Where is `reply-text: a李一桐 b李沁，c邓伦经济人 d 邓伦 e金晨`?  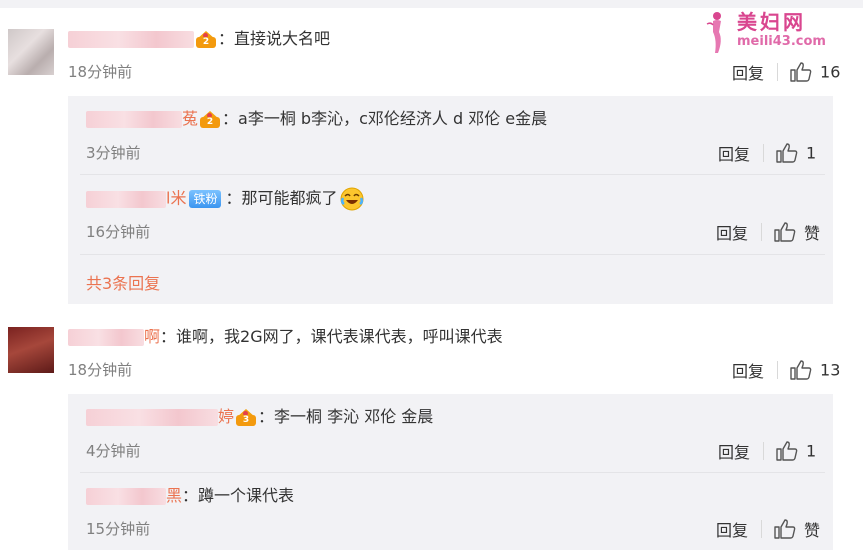 reply-text: a李一桐 b李沁，c邓伦经济人 d 邓伦 e金晨 is located at coordinates (393, 118).